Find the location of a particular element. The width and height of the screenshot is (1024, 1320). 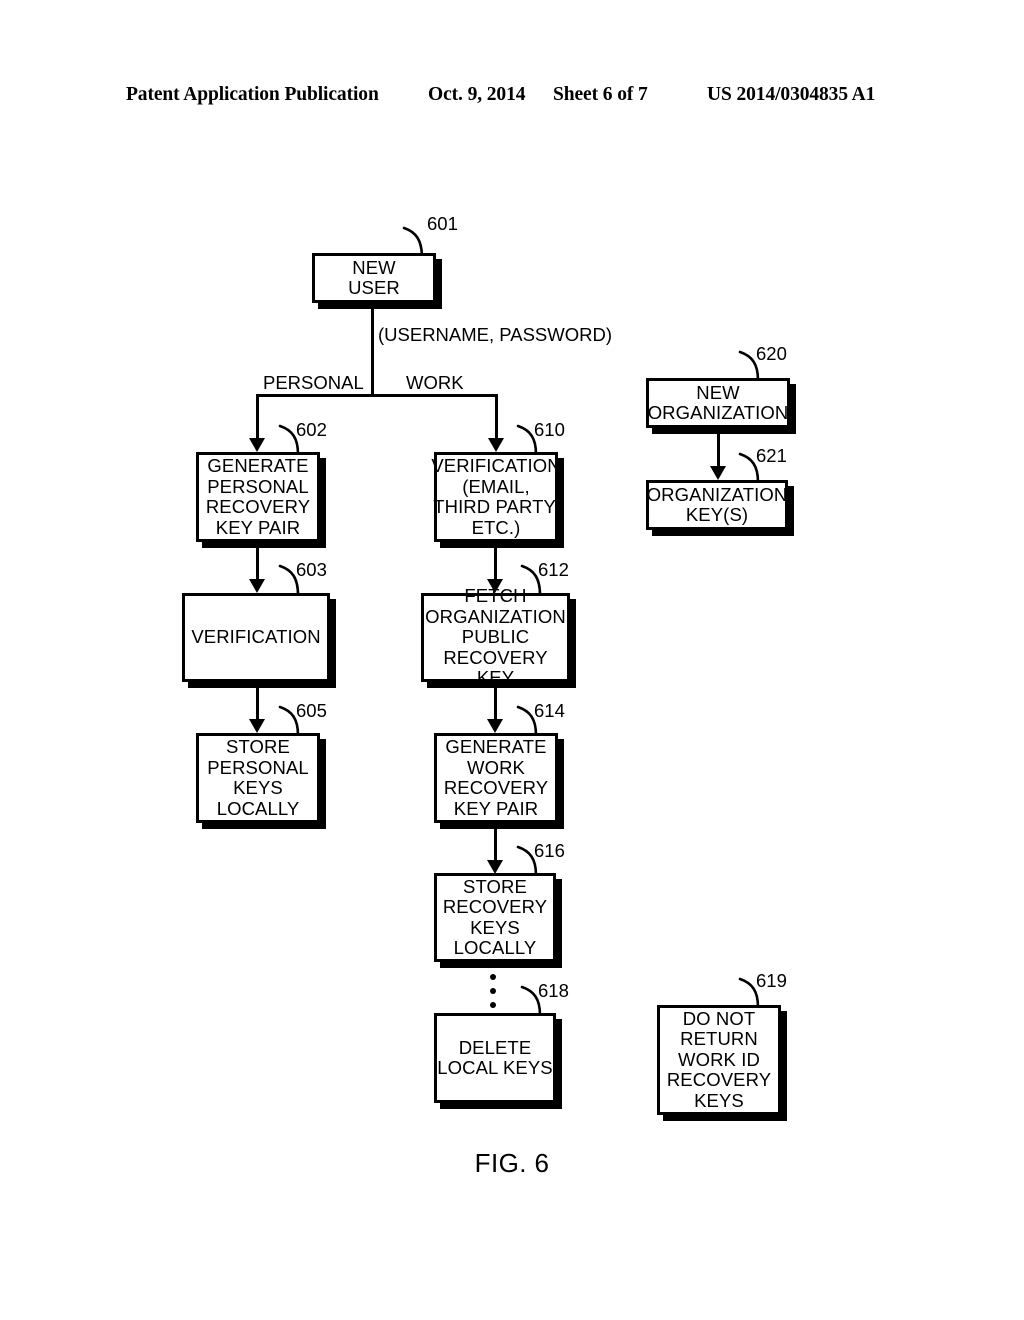

refnum-620: 620 is located at coordinates (771, 353).